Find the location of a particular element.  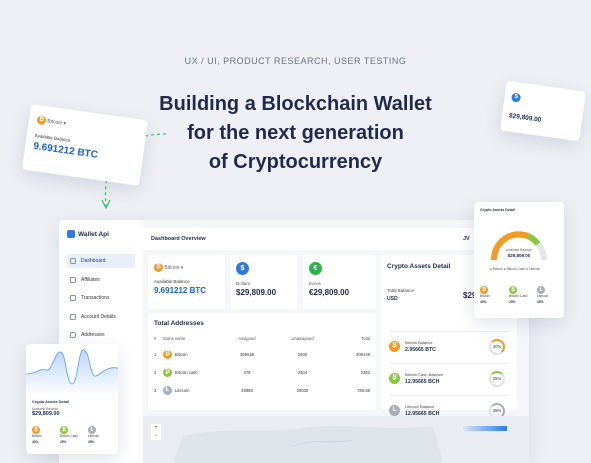

dollars-label: Dollars is located at coordinates (243, 283).